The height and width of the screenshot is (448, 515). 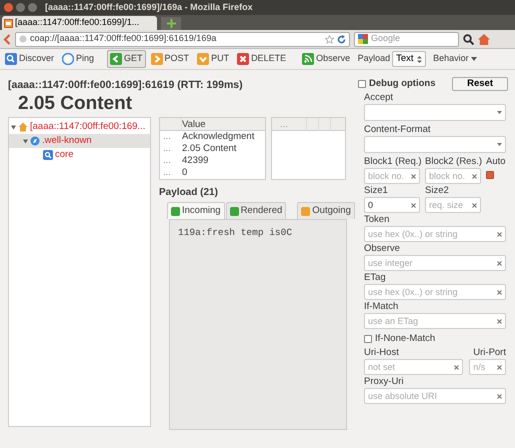 I want to click on payload-text: 119a:fresh temp is0C, so click(x=236, y=233).